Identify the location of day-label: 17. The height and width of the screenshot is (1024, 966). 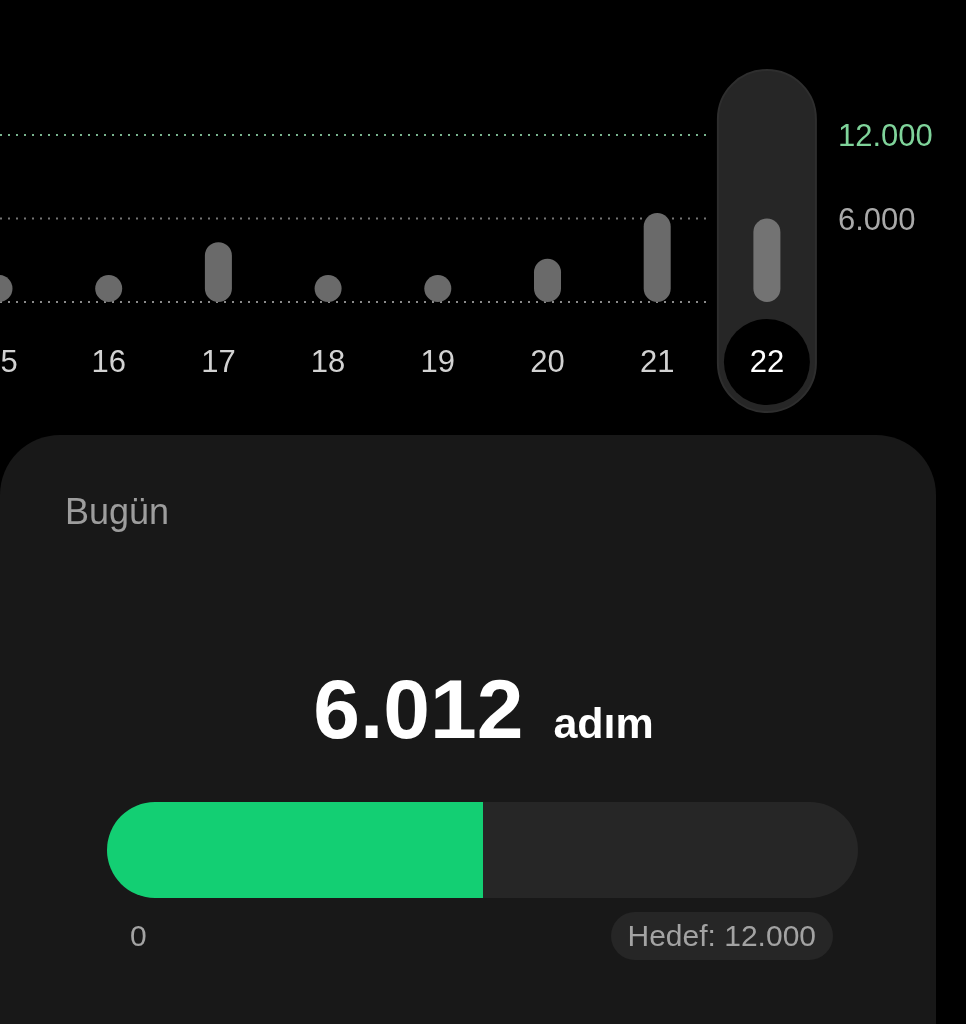
(218, 361).